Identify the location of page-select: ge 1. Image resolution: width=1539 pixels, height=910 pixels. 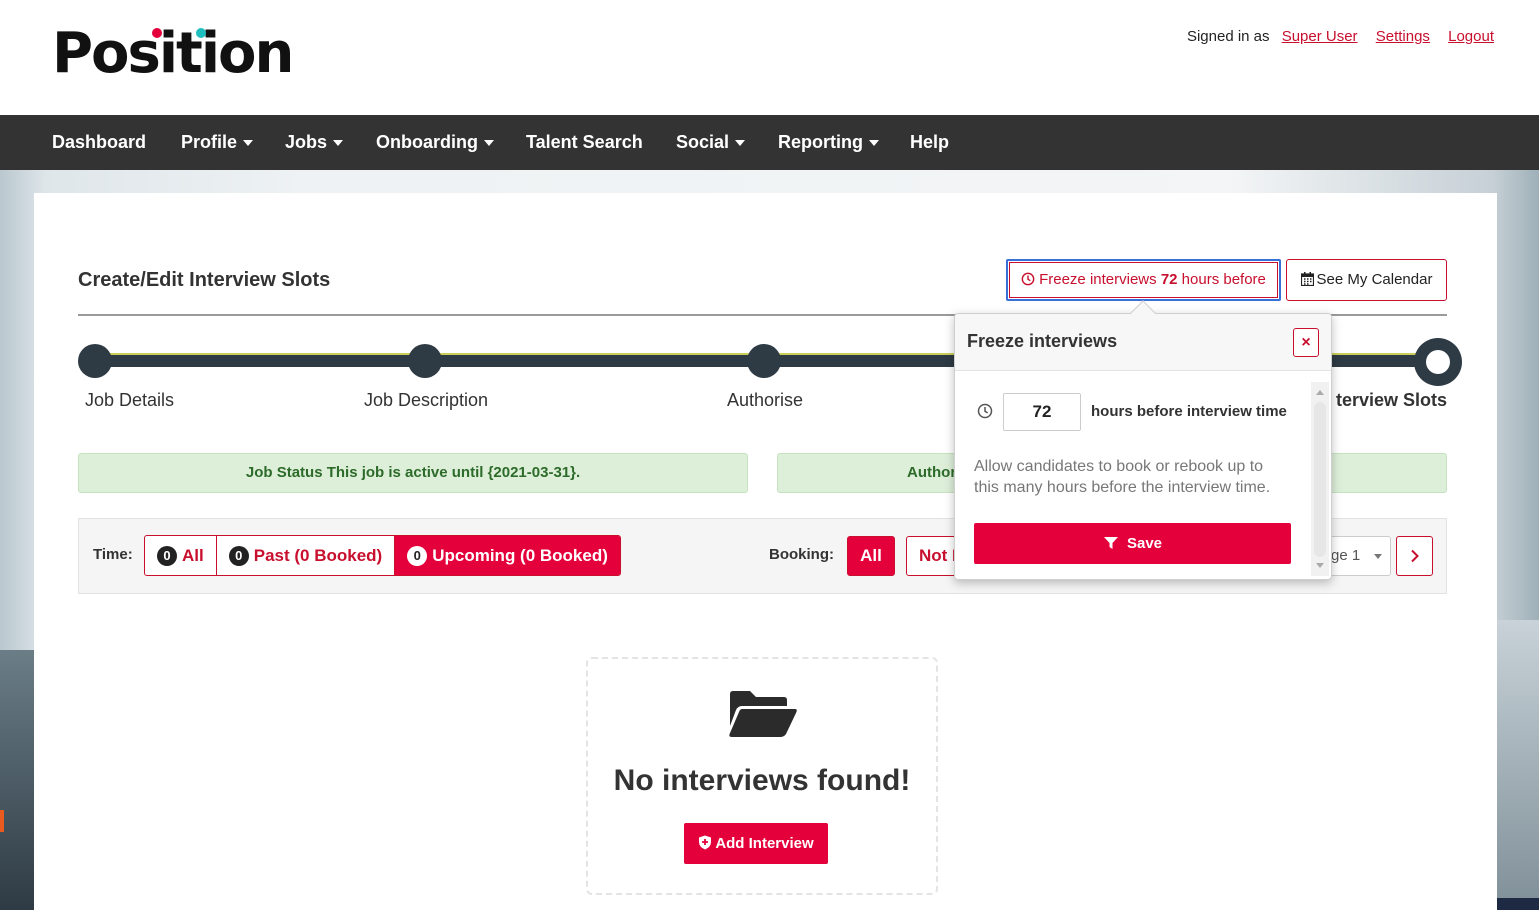
(1358, 556).